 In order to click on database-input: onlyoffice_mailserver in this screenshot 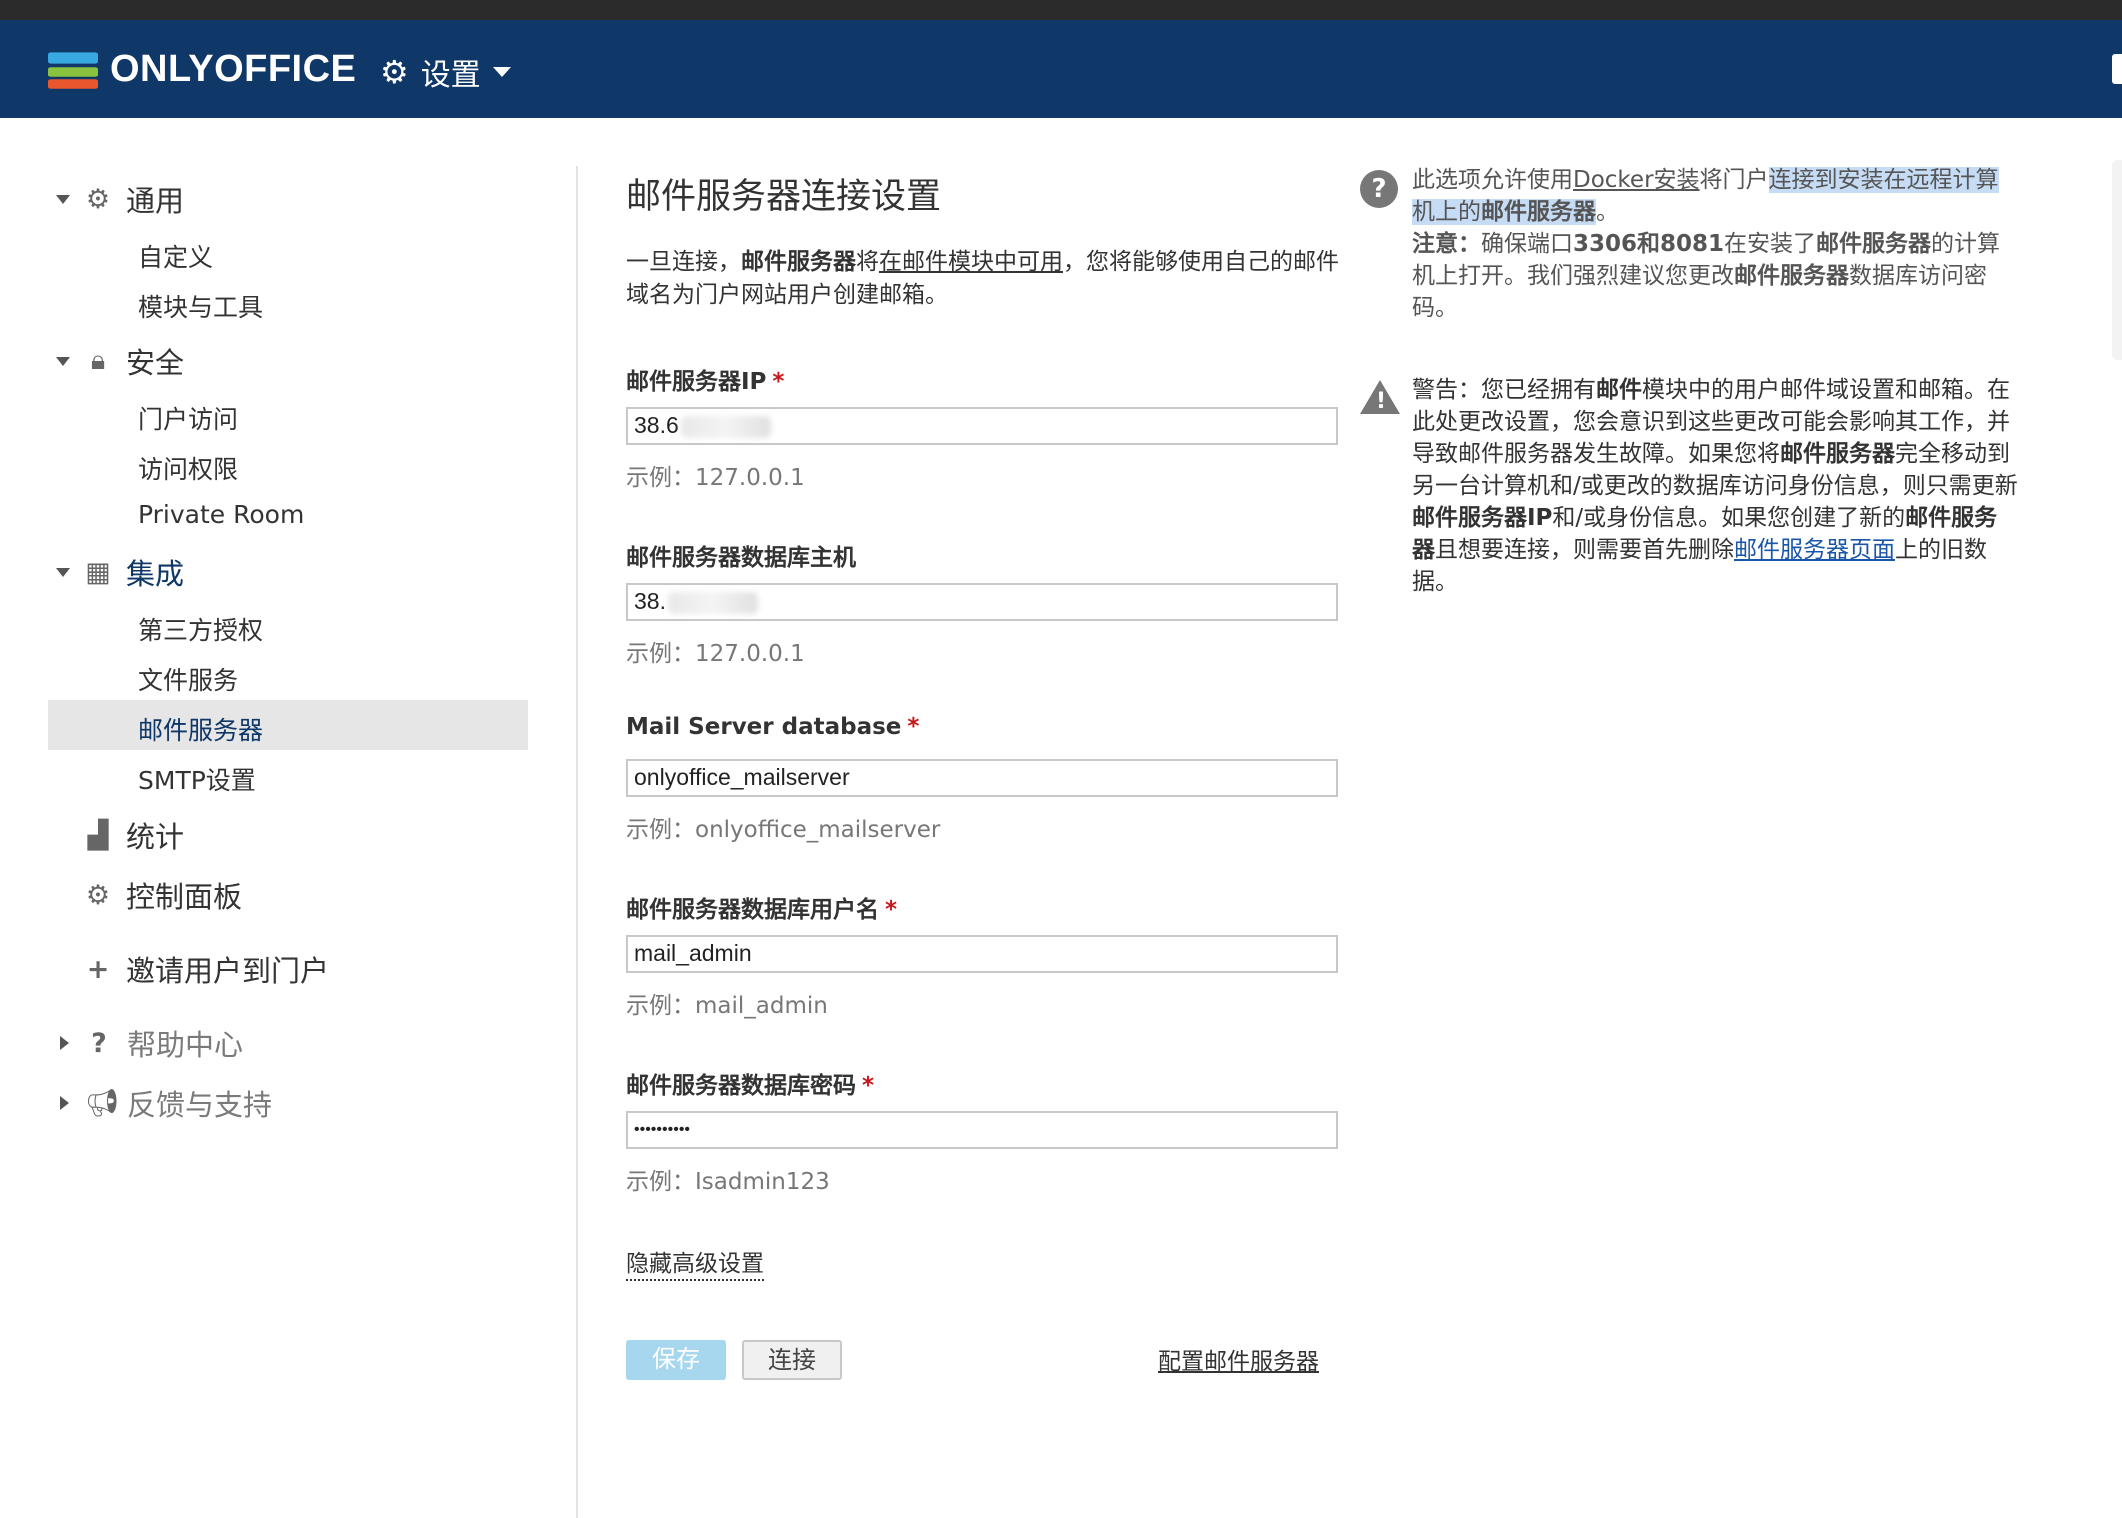, I will do `click(982, 778)`.